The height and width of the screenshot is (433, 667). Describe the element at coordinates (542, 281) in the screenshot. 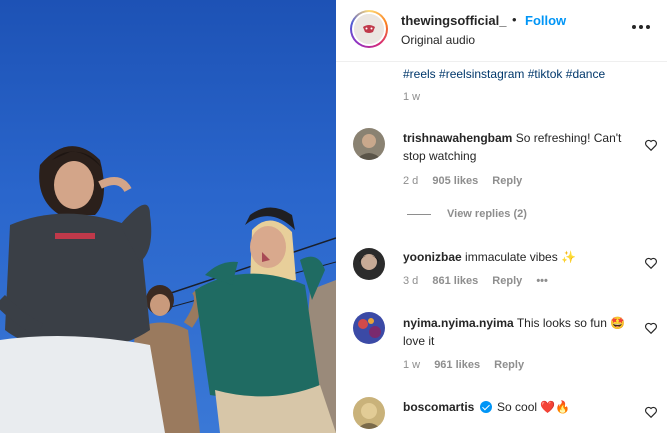

I see `comment-more-options: •••` at that location.